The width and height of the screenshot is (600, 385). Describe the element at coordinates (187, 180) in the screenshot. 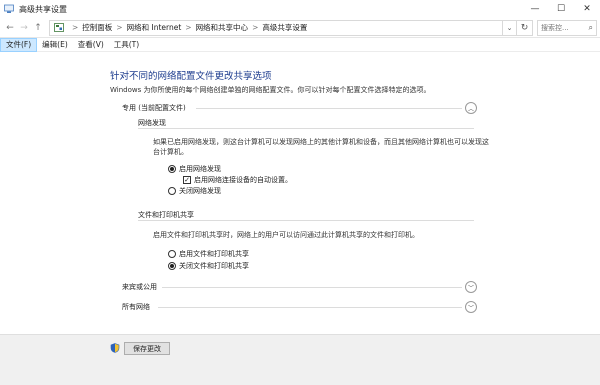

I see `checkbox-checked: ✓` at that location.